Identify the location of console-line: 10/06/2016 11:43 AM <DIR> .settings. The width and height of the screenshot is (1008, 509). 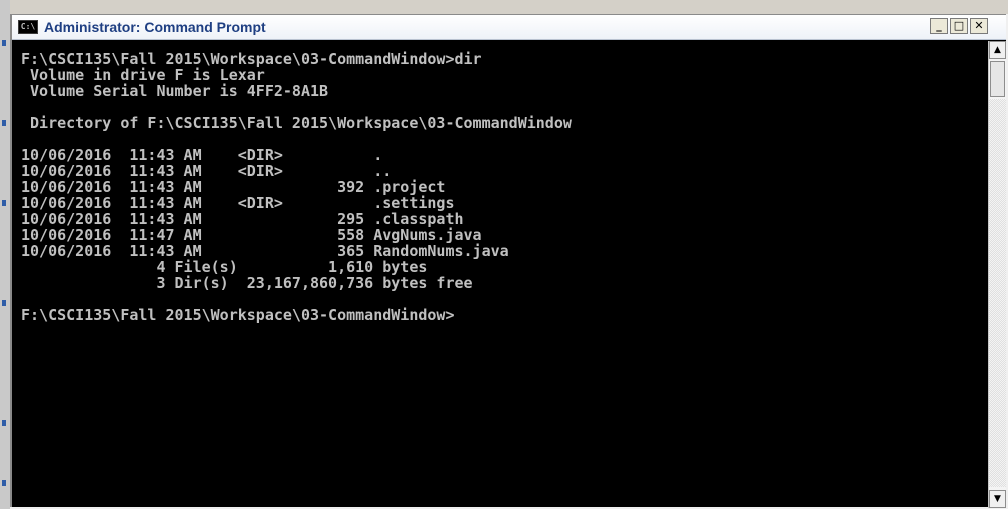
(238, 203).